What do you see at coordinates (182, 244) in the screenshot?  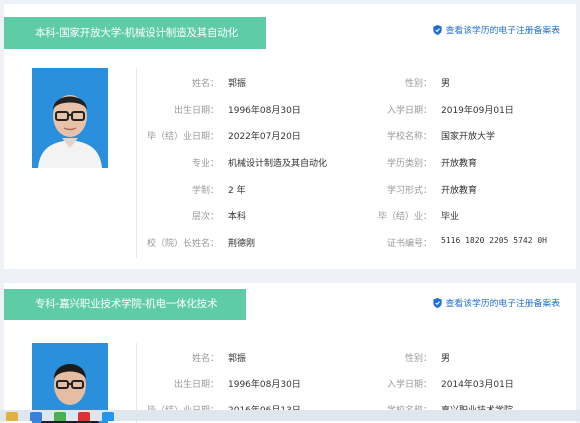 I see `principal-label: 校（院）长姓名：` at bounding box center [182, 244].